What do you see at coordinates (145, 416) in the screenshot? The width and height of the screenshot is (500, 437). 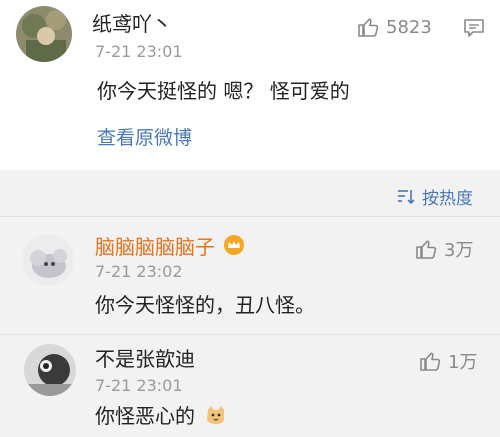 I see `comment-text: 你怪恶心的` at bounding box center [145, 416].